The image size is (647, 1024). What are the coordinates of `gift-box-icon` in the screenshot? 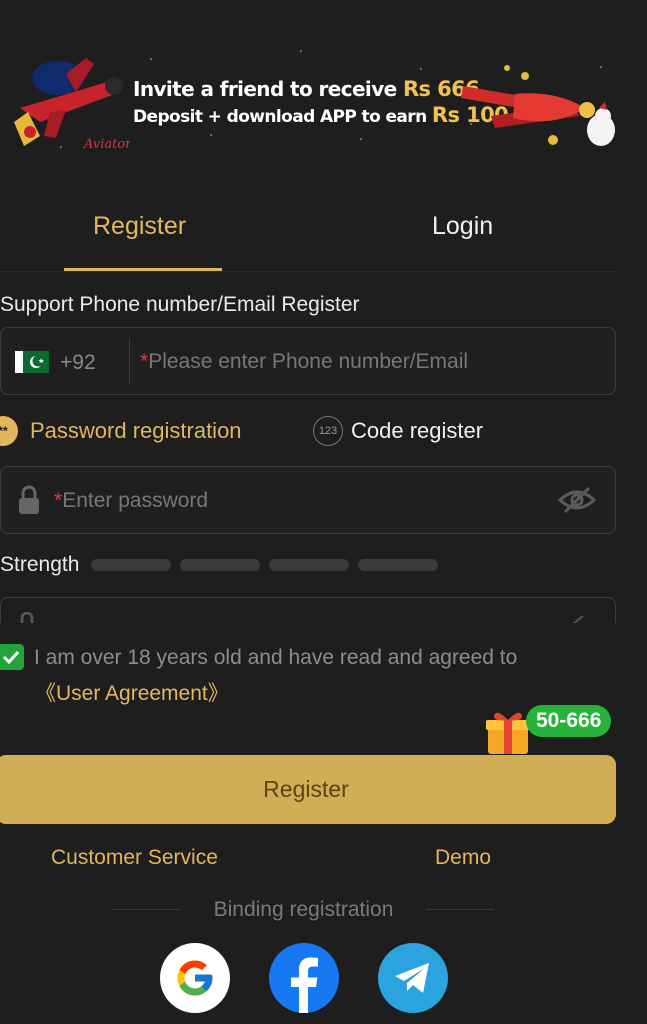 It's located at (508, 732).